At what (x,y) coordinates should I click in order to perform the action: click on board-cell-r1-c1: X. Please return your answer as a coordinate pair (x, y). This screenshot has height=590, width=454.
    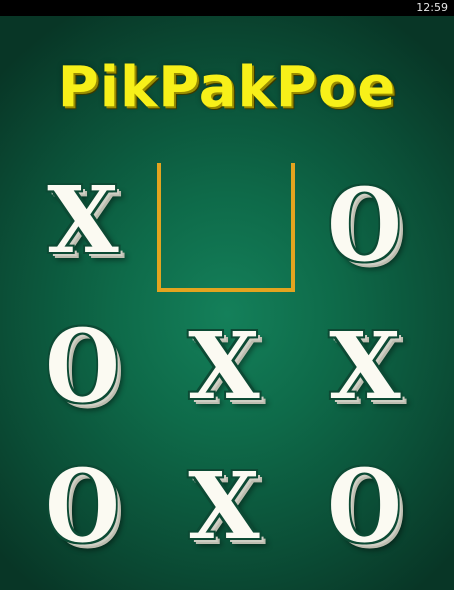
    Looking at the image, I should click on (224, 366).